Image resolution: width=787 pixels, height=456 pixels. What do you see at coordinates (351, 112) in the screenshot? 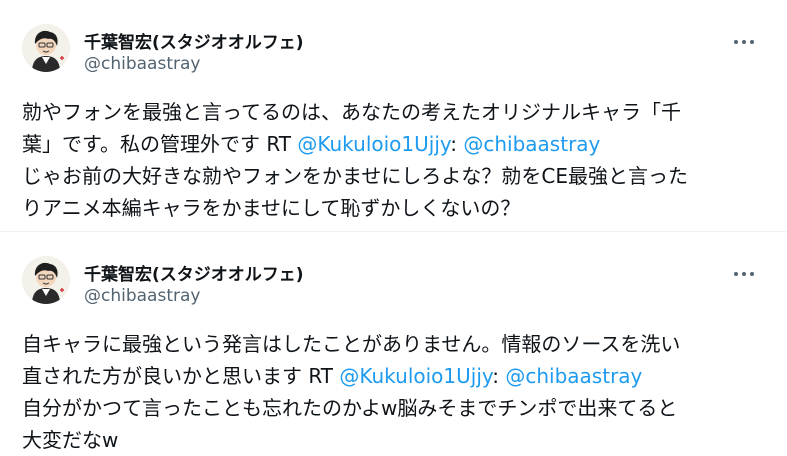
I see `tweet-line: 勍やフォンを最強と言ってるのは、あなたの考えたオリジナルキャラ「千` at bounding box center [351, 112].